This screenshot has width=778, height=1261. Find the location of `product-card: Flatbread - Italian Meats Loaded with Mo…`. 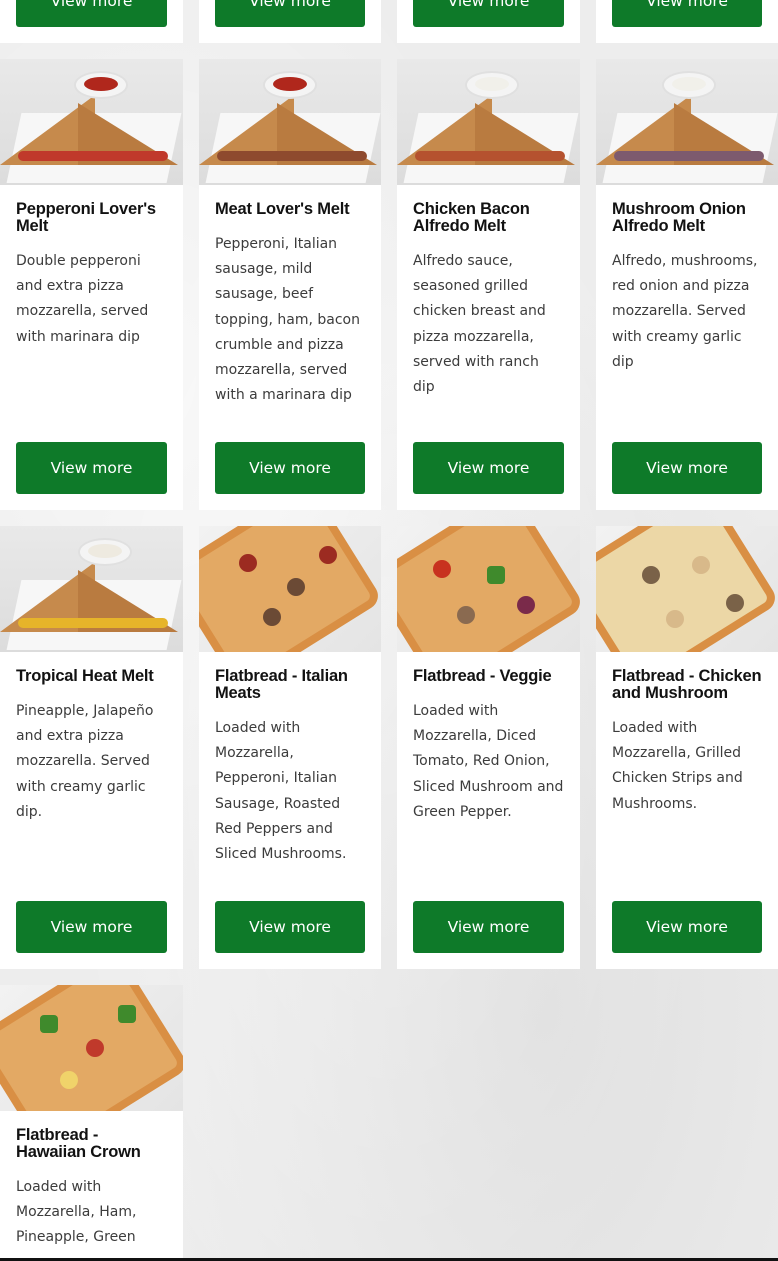

product-card: Flatbread - Italian Meats Loaded with Mo… is located at coordinates (290, 747).